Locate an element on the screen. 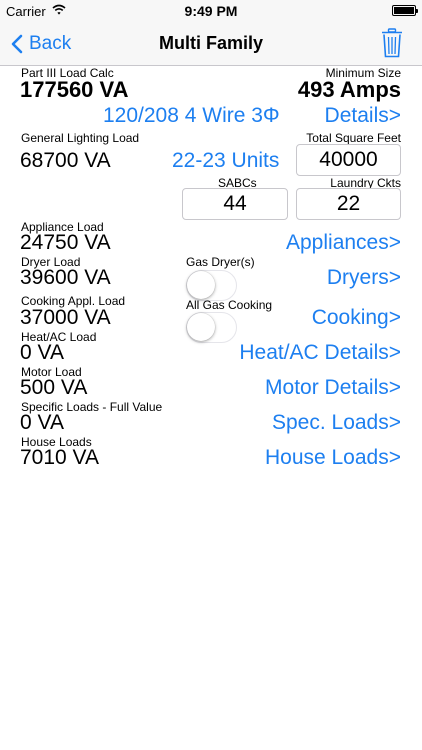 Image resolution: width=422 pixels, height=750 pixels. sqft-field: 40000 is located at coordinates (348, 160).